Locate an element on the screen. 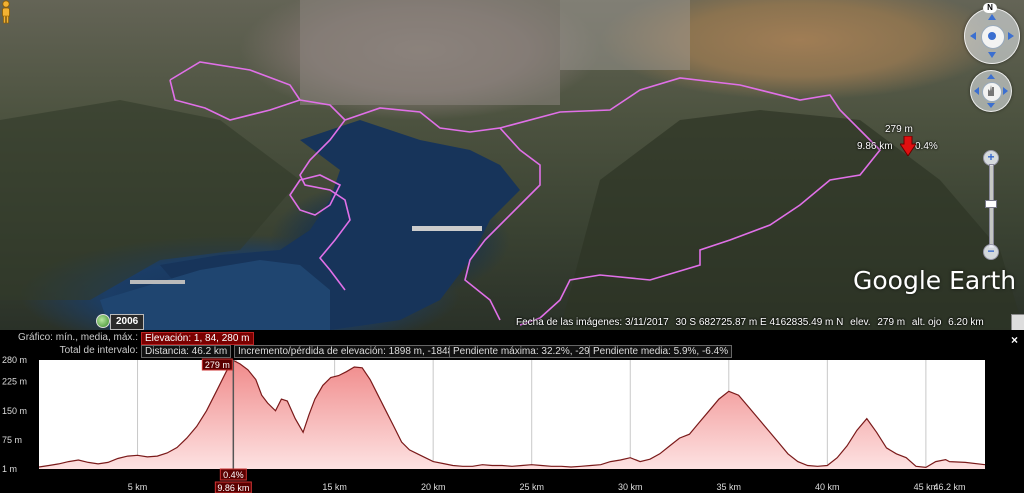  zoom-slider: + − is located at coordinates (991, 205).